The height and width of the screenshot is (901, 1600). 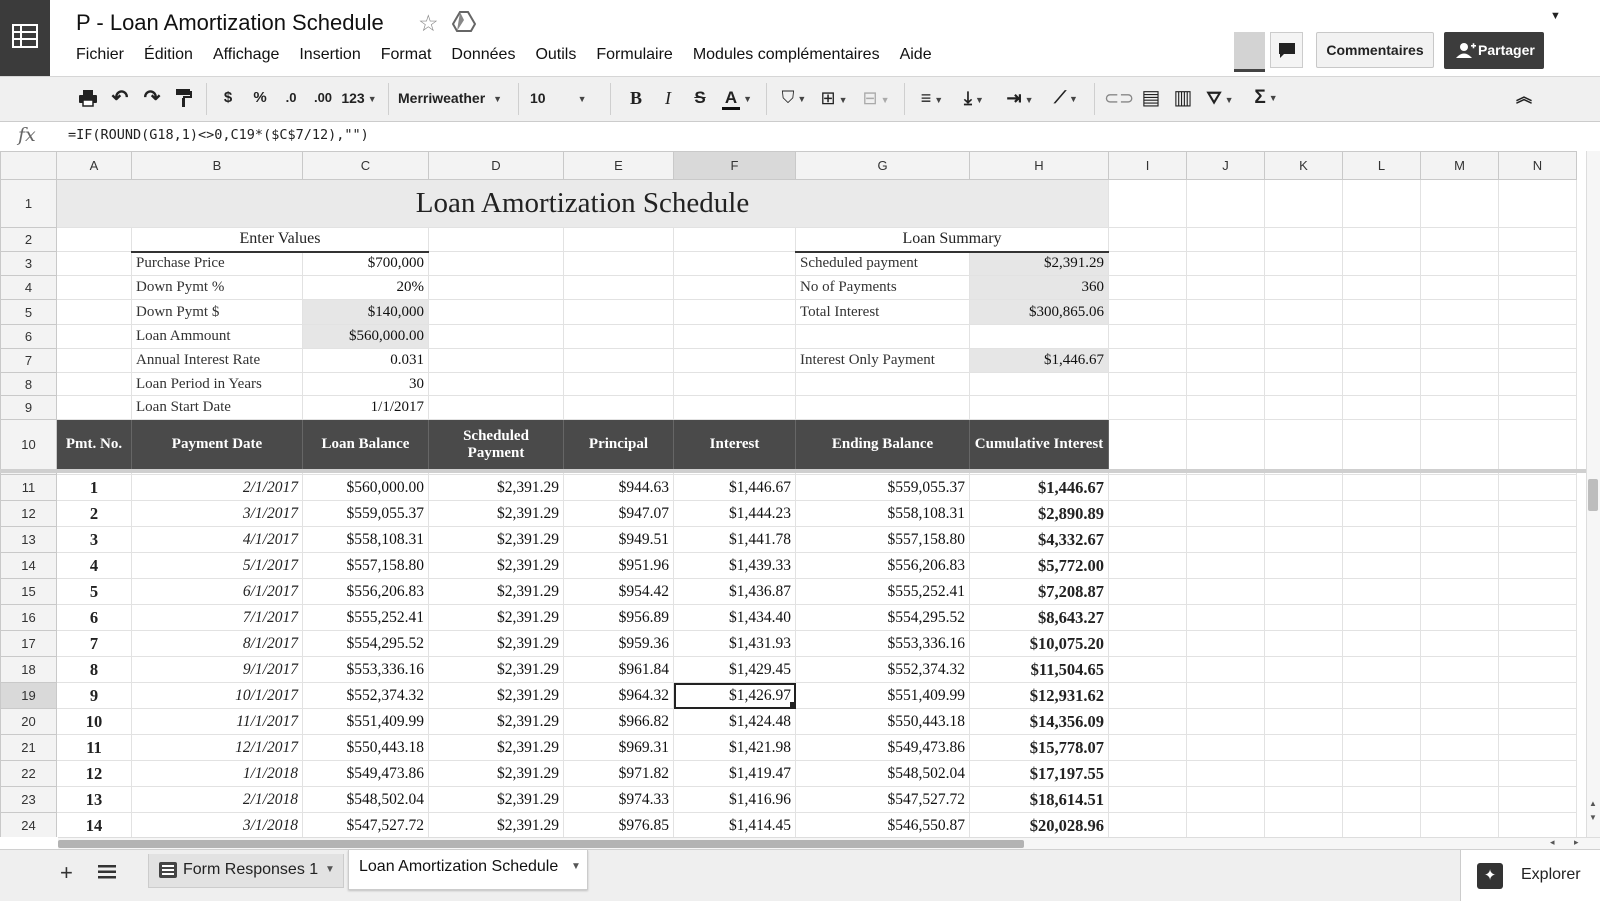 What do you see at coordinates (1593, 495) in the screenshot?
I see `vertical-scroll-thumb` at bounding box center [1593, 495].